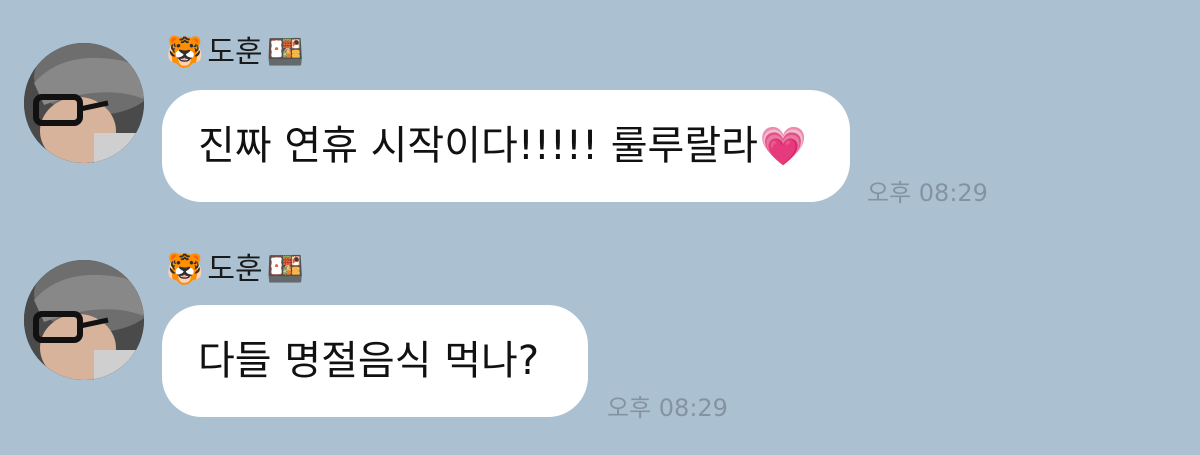 This screenshot has height=455, width=1200. Describe the element at coordinates (369, 361) in the screenshot. I see `message-text: 다들 명절음식 먹나?` at that location.